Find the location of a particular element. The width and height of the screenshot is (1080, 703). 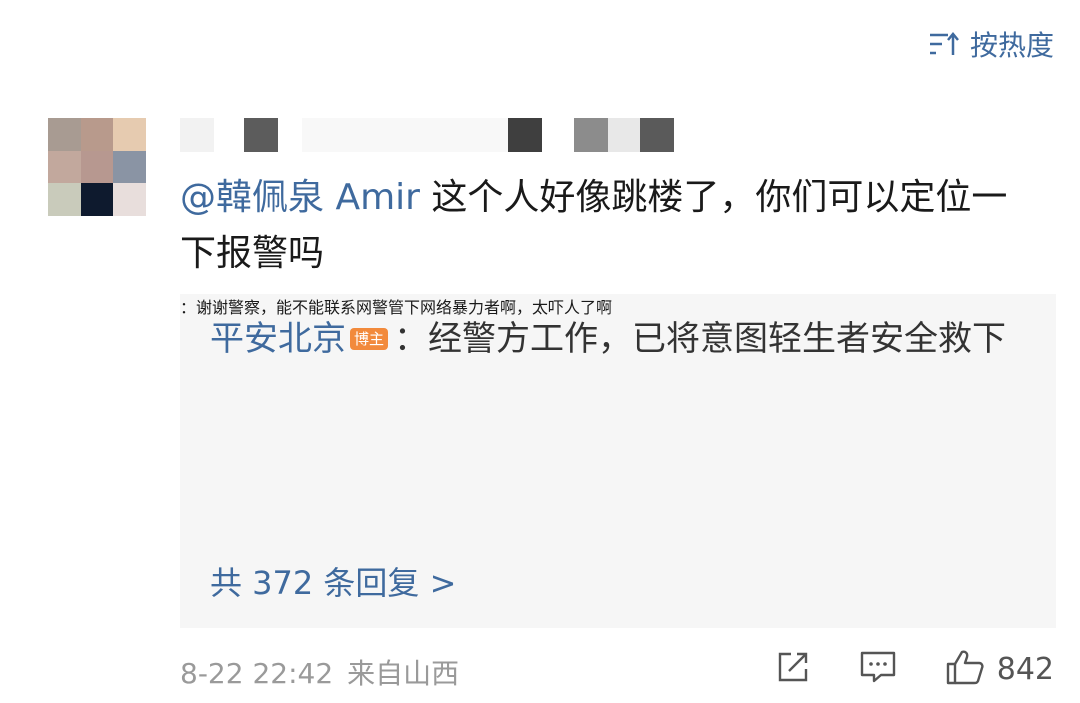

sort-by-hot-button: 按热度 is located at coordinates (991, 44).